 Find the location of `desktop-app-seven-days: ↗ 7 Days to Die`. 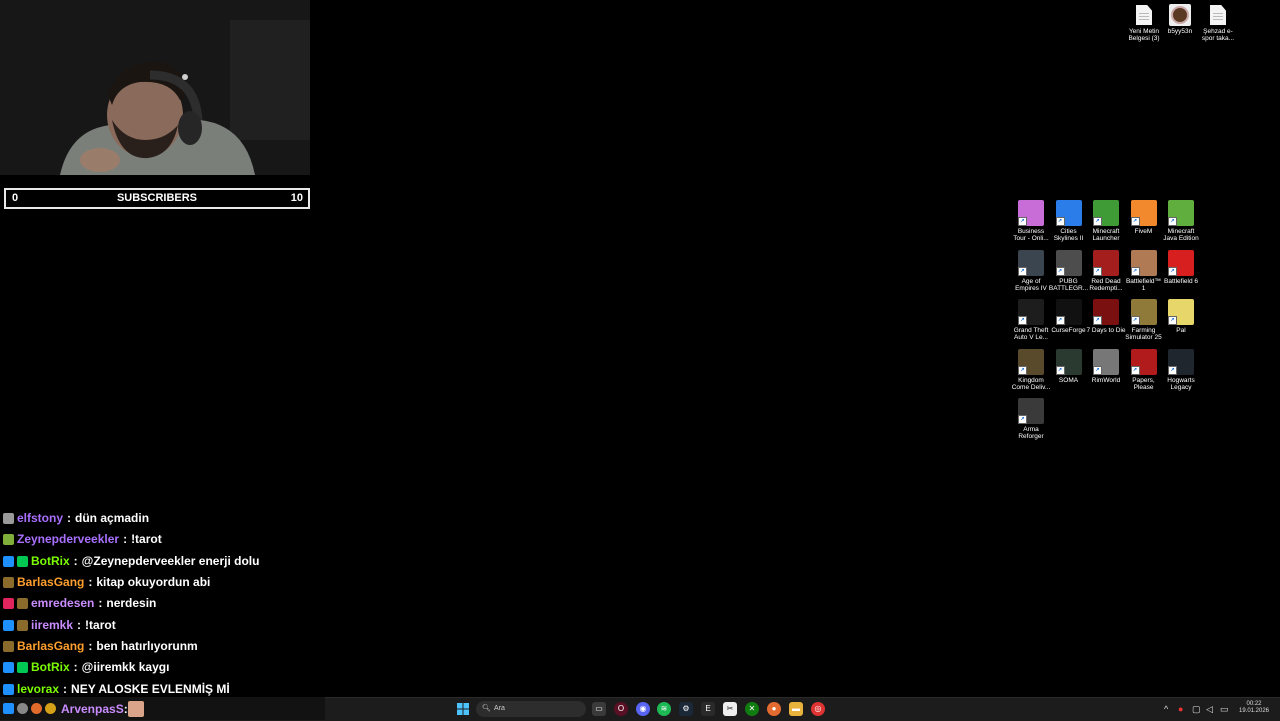

desktop-app-seven-days: ↗ 7 Days to Die is located at coordinates (1106, 316).